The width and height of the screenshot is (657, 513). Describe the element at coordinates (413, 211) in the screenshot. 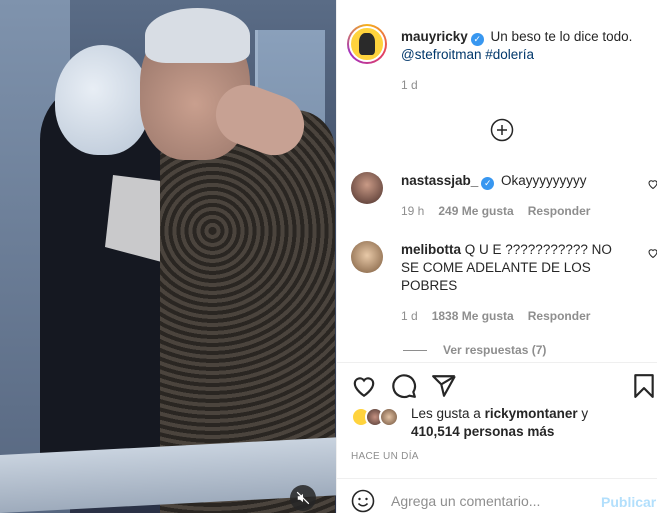

I see `comment-time: 19 h` at that location.